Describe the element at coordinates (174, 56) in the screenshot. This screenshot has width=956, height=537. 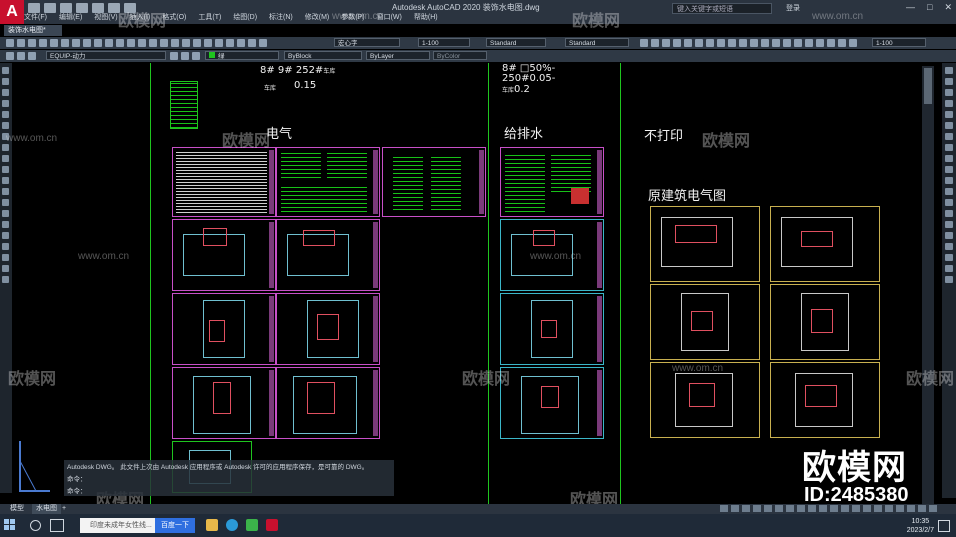
I see `make-current-icon` at that location.